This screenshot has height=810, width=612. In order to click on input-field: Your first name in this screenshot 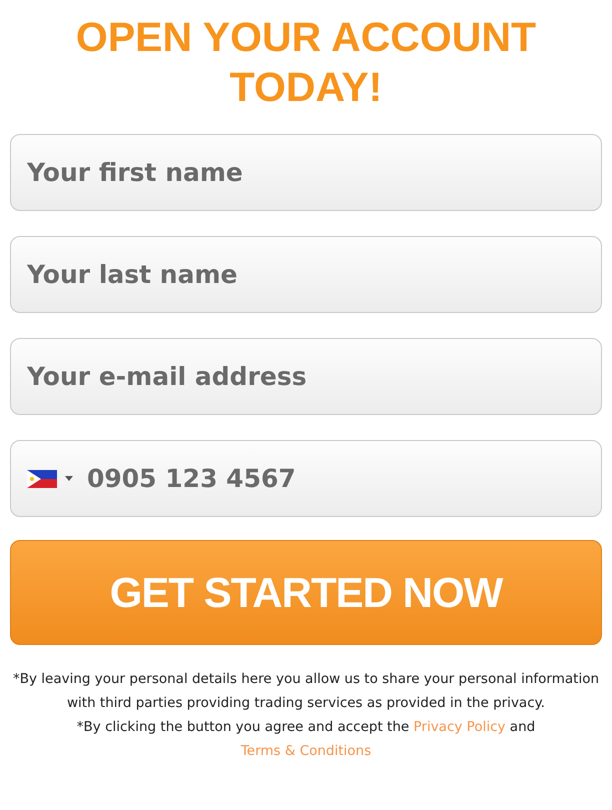, I will do `click(306, 172)`.